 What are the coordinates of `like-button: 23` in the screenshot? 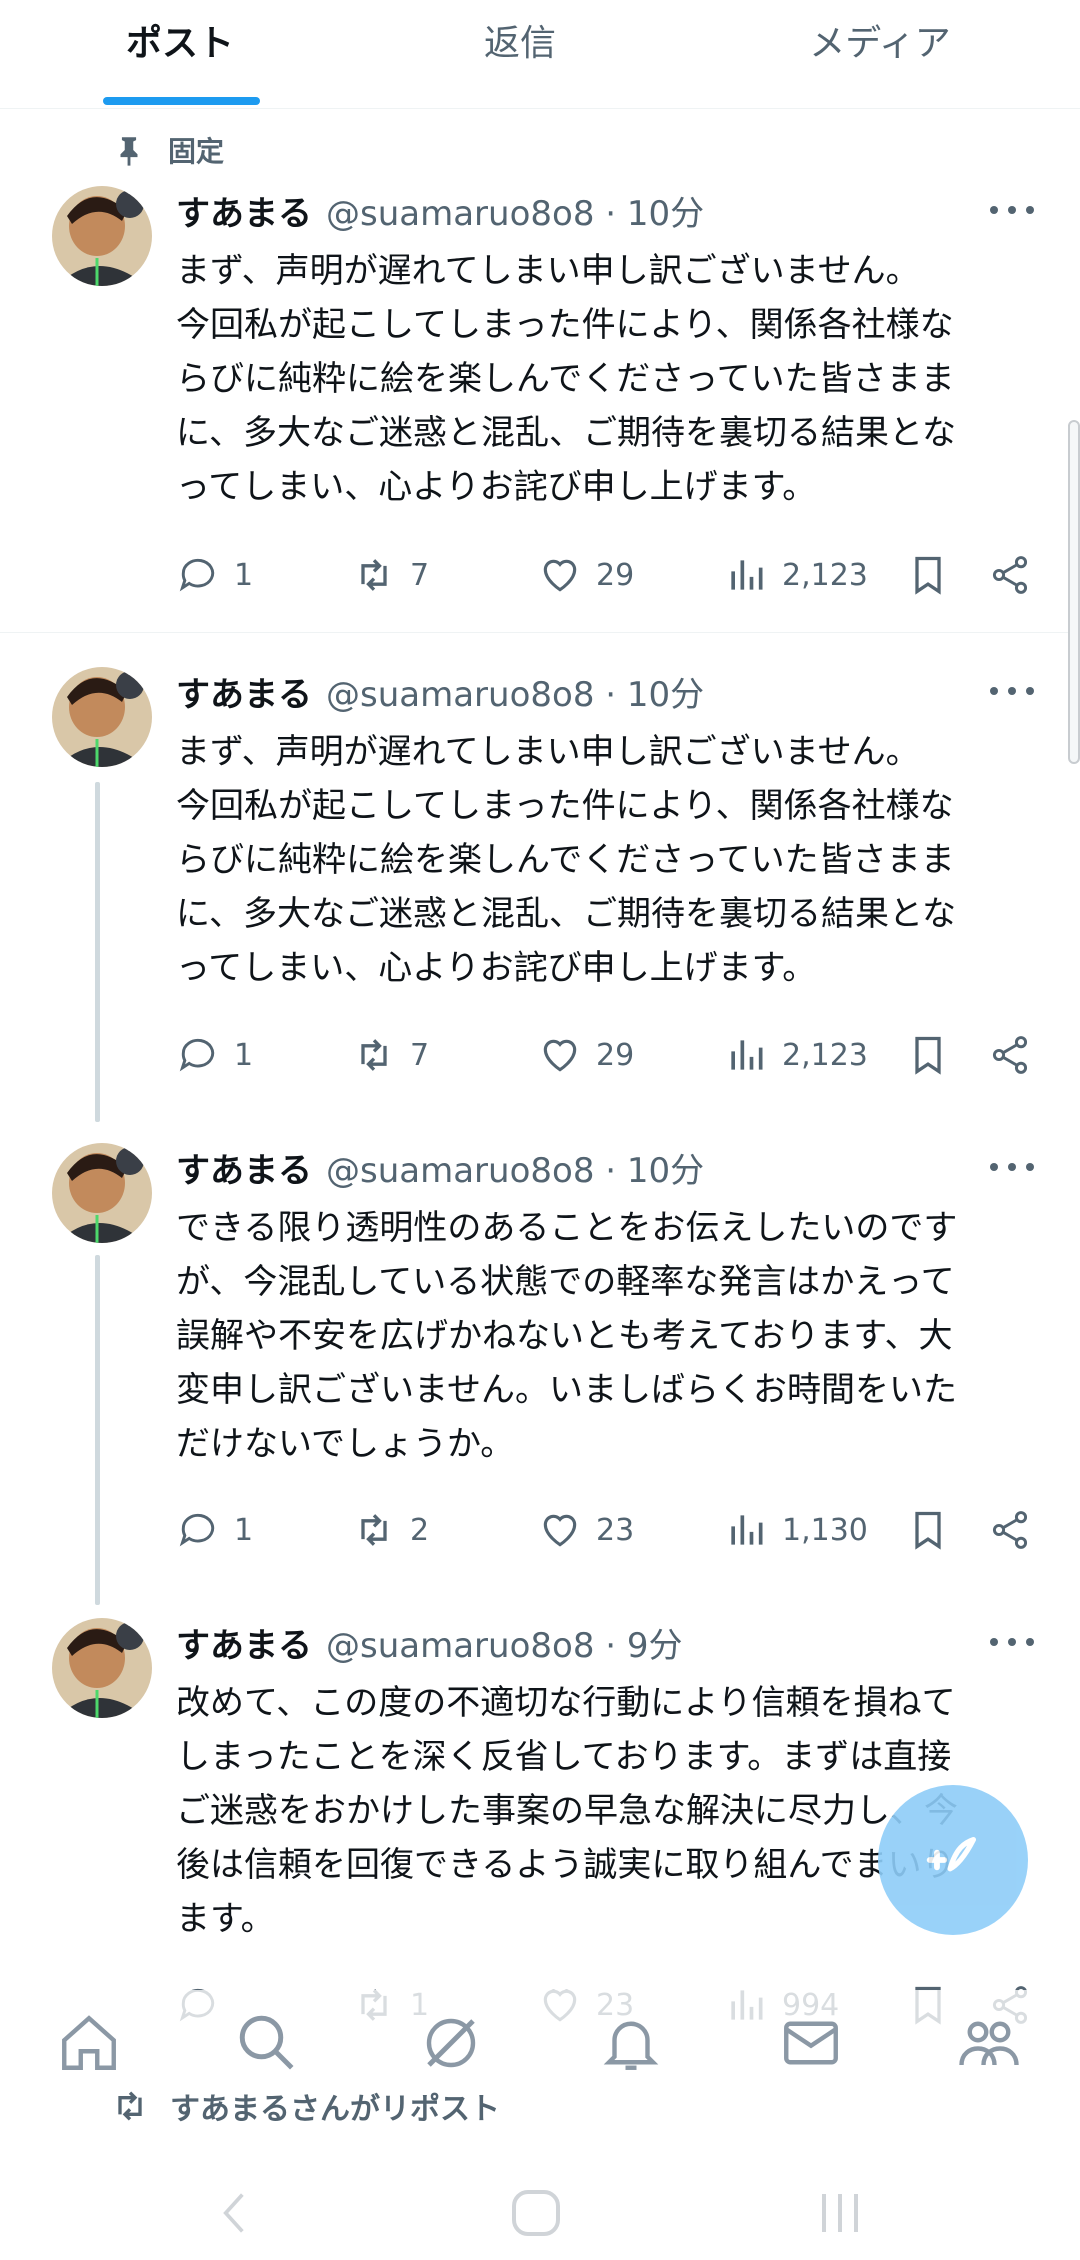 It's located at (586, 1530).